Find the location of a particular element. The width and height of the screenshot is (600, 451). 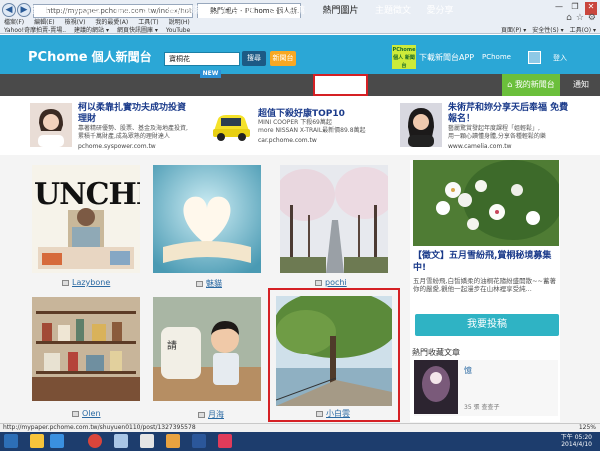

logo-cn-text: 個人新聞台 is located at coordinates (121, 57).